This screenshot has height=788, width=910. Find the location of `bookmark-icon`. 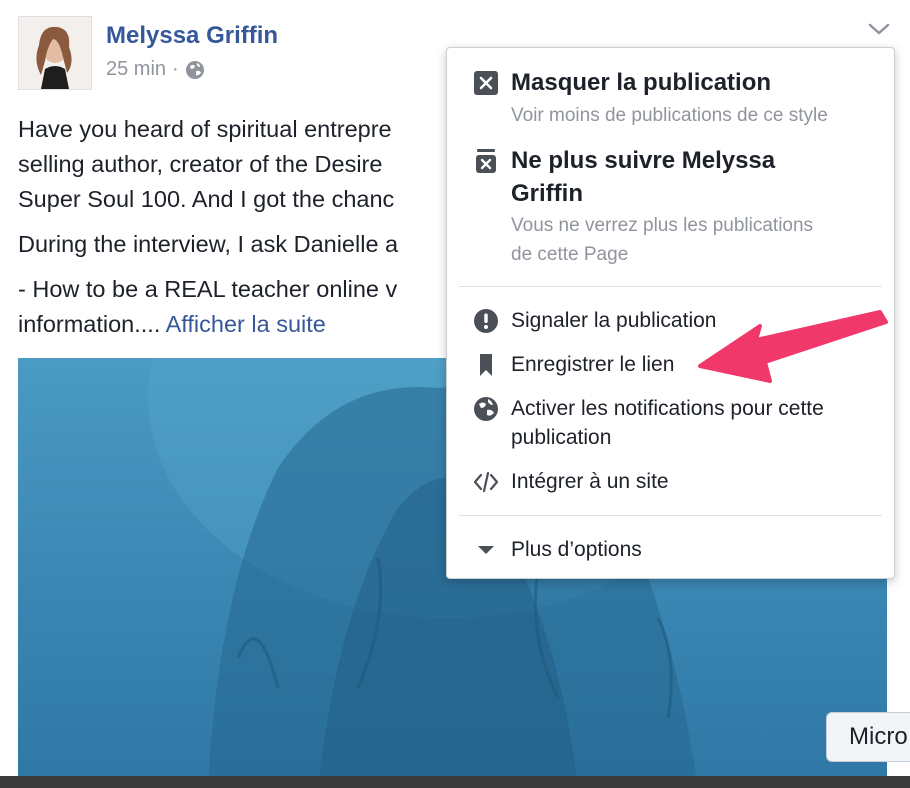

bookmark-icon is located at coordinates (486, 365).